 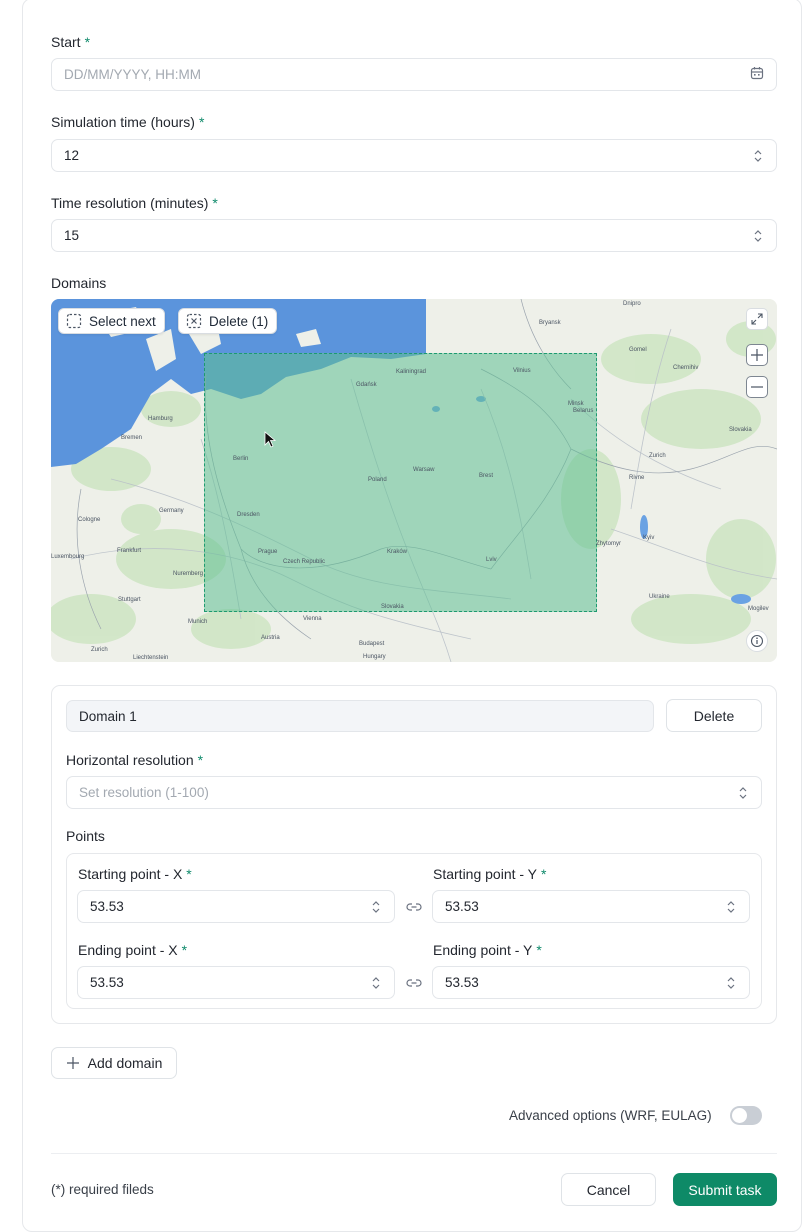 What do you see at coordinates (686, 368) in the screenshot?
I see `map-city-label: Chernihiv` at bounding box center [686, 368].